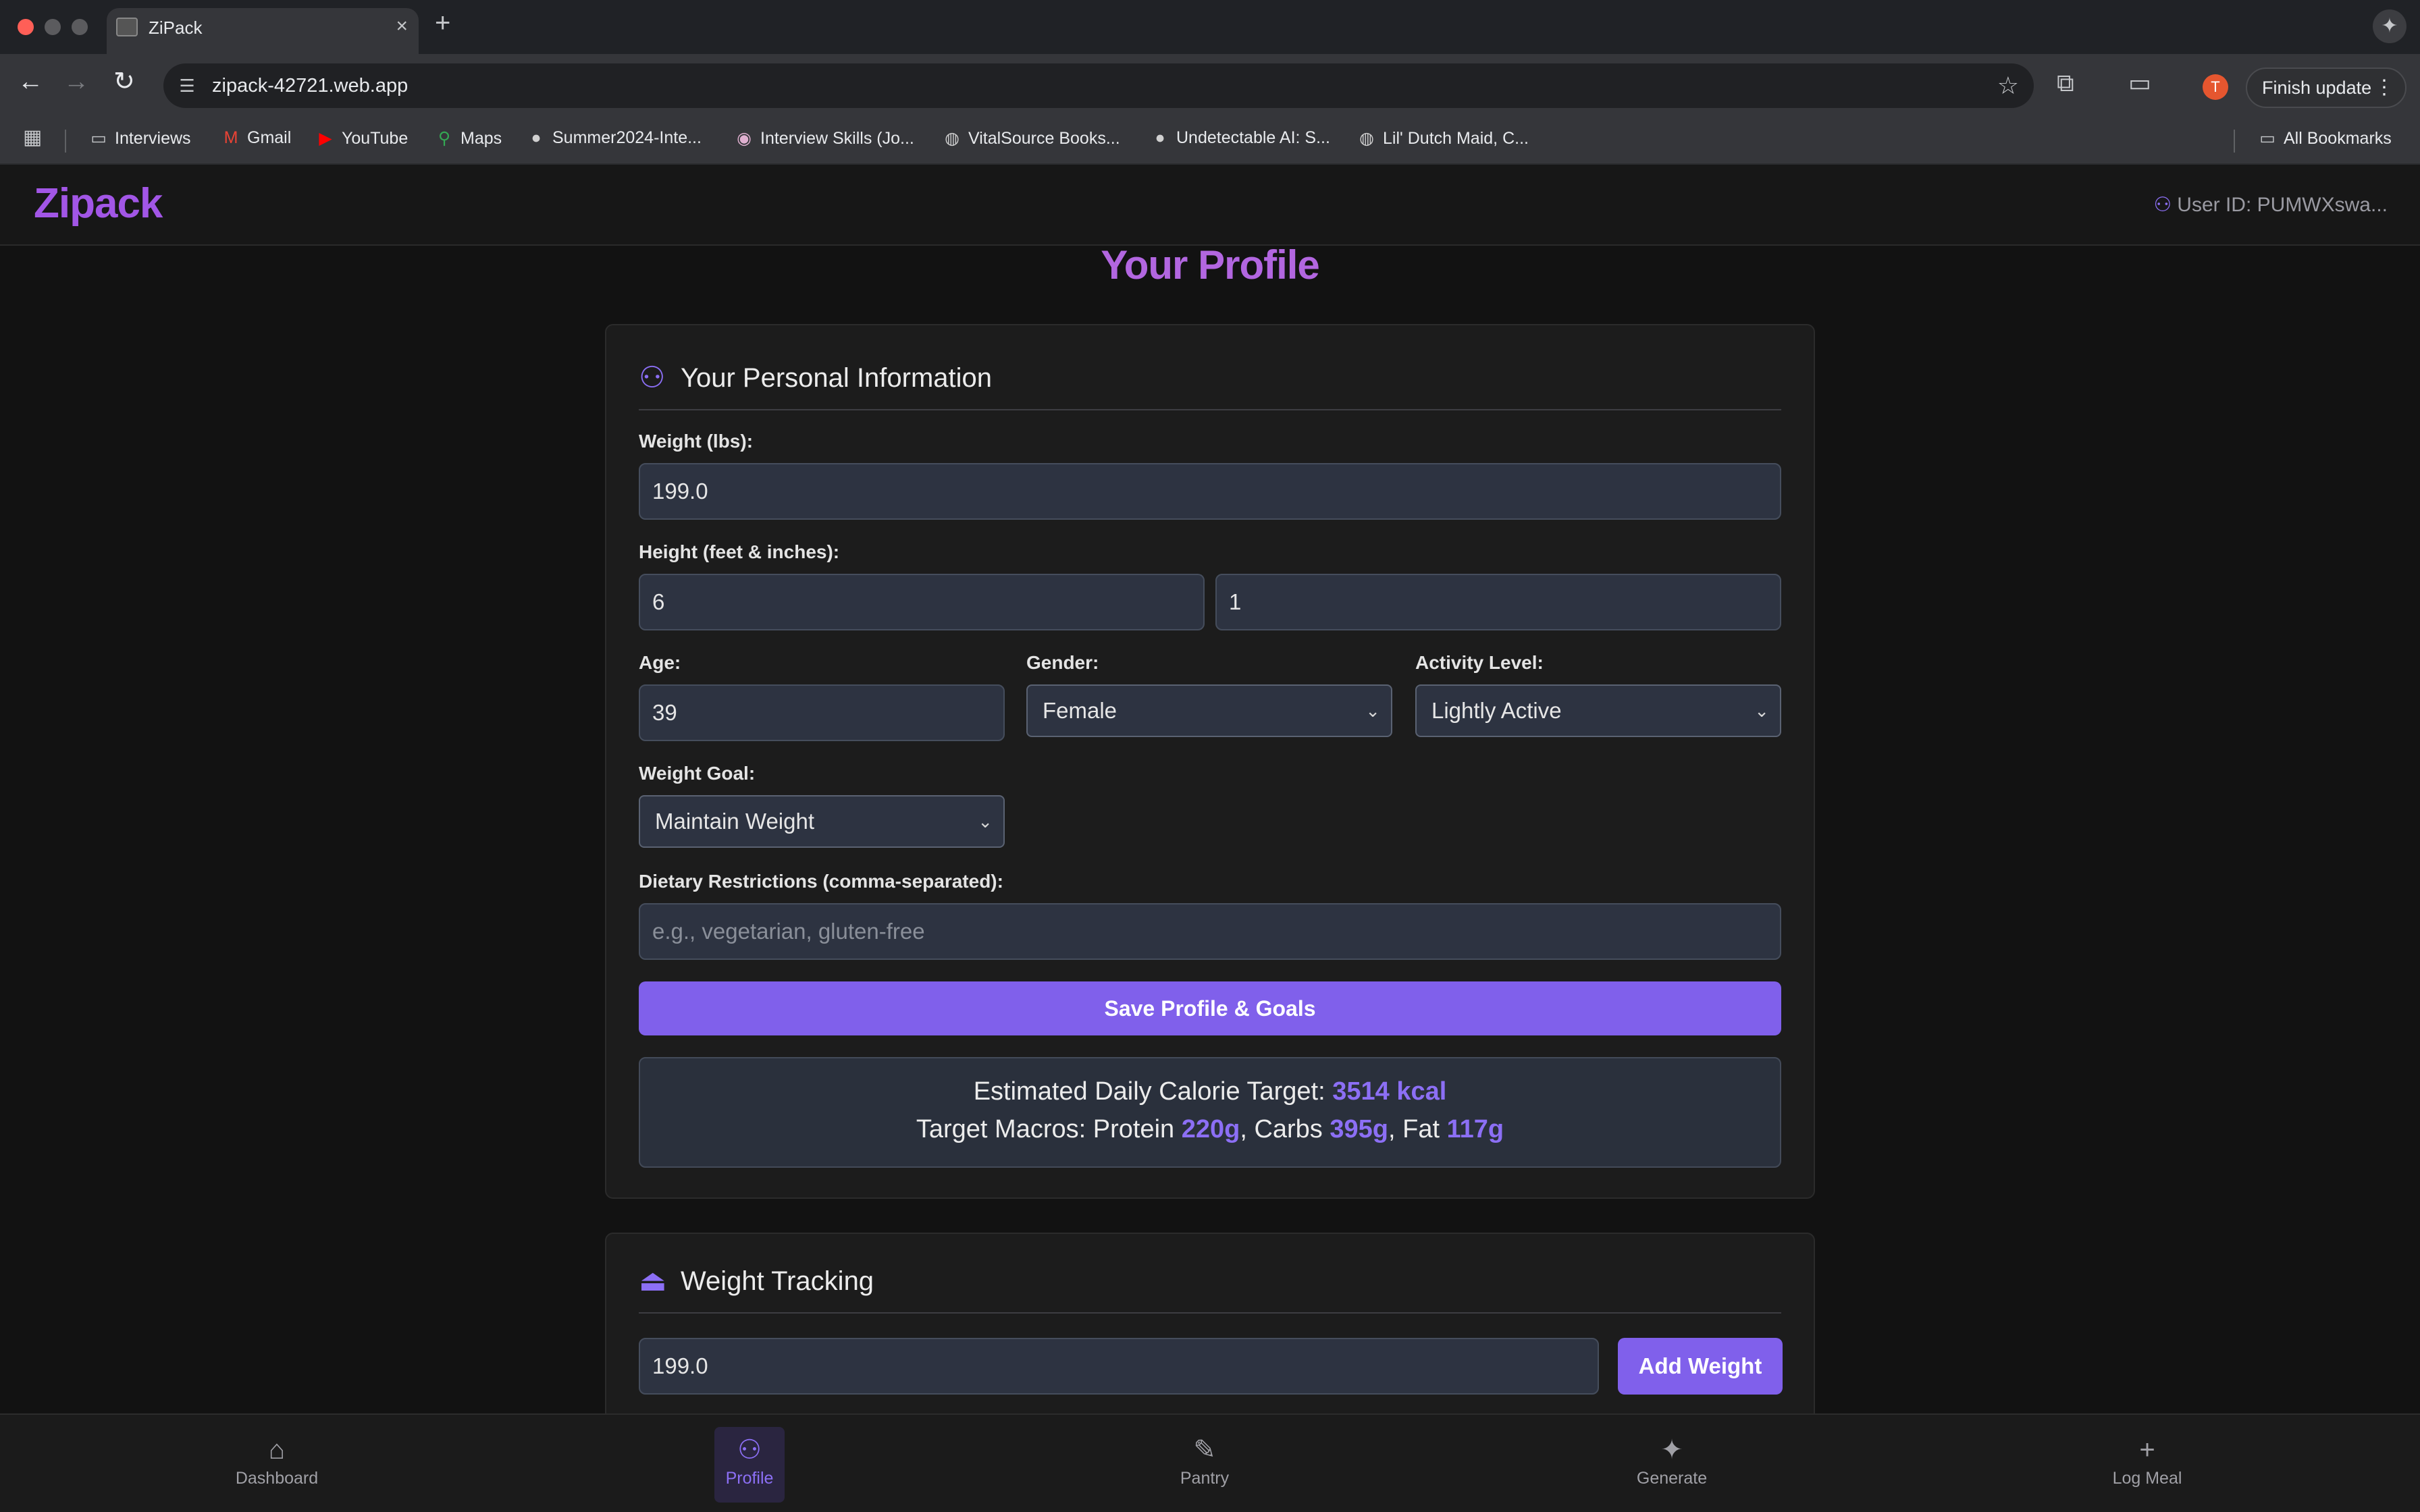  I want to click on minimize-window-button, so click(53, 27).